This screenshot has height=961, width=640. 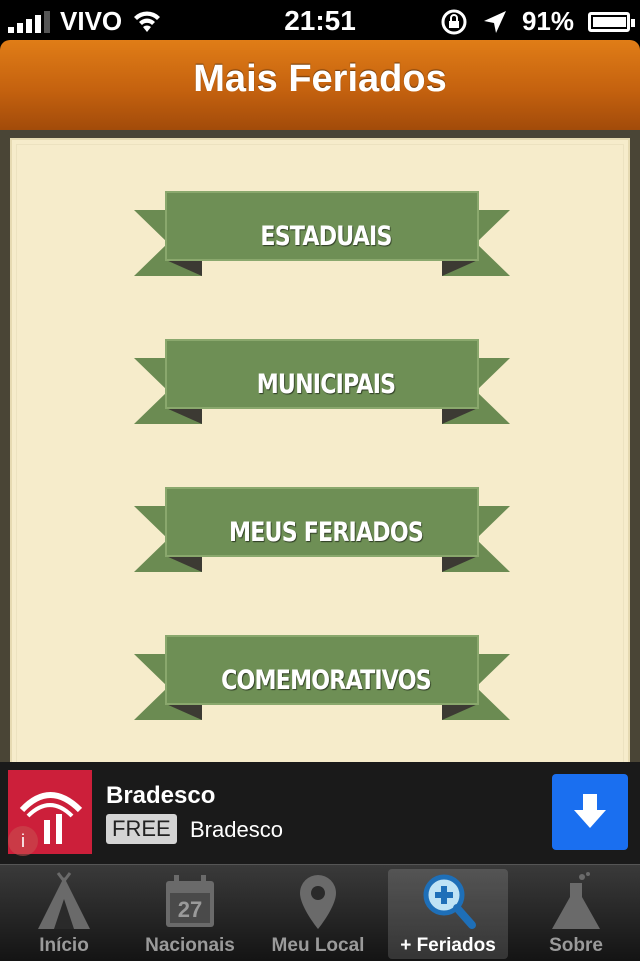 I want to click on magnifier-plus-icon, so click(x=449, y=901).